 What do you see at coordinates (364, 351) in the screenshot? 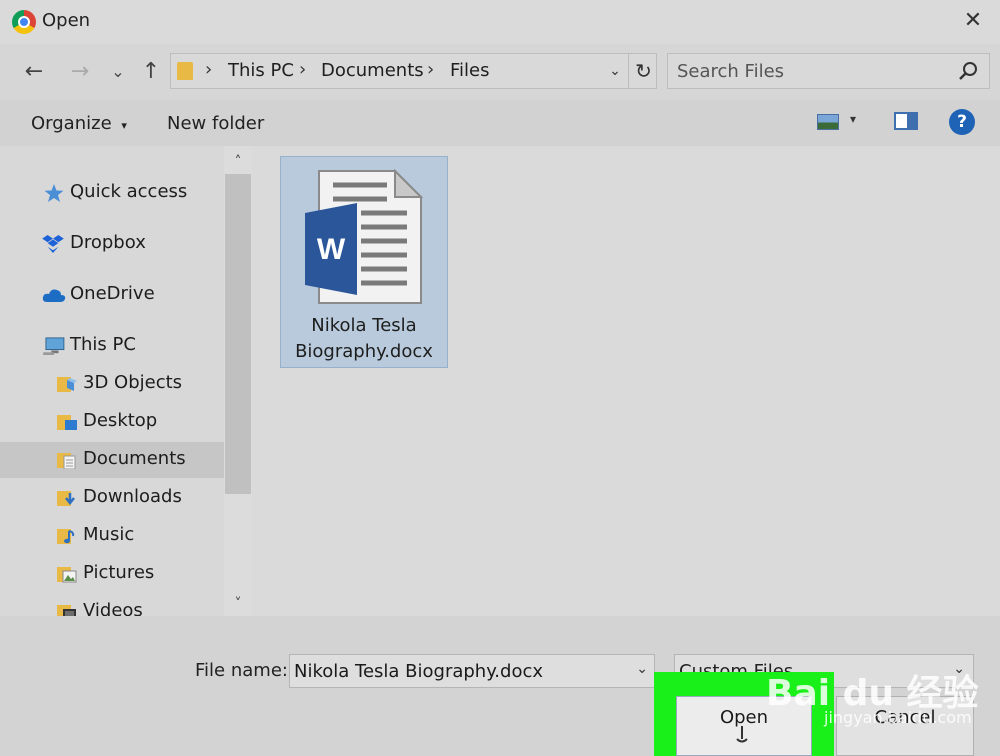
I see `file-name-line: Biography.docx` at bounding box center [364, 351].